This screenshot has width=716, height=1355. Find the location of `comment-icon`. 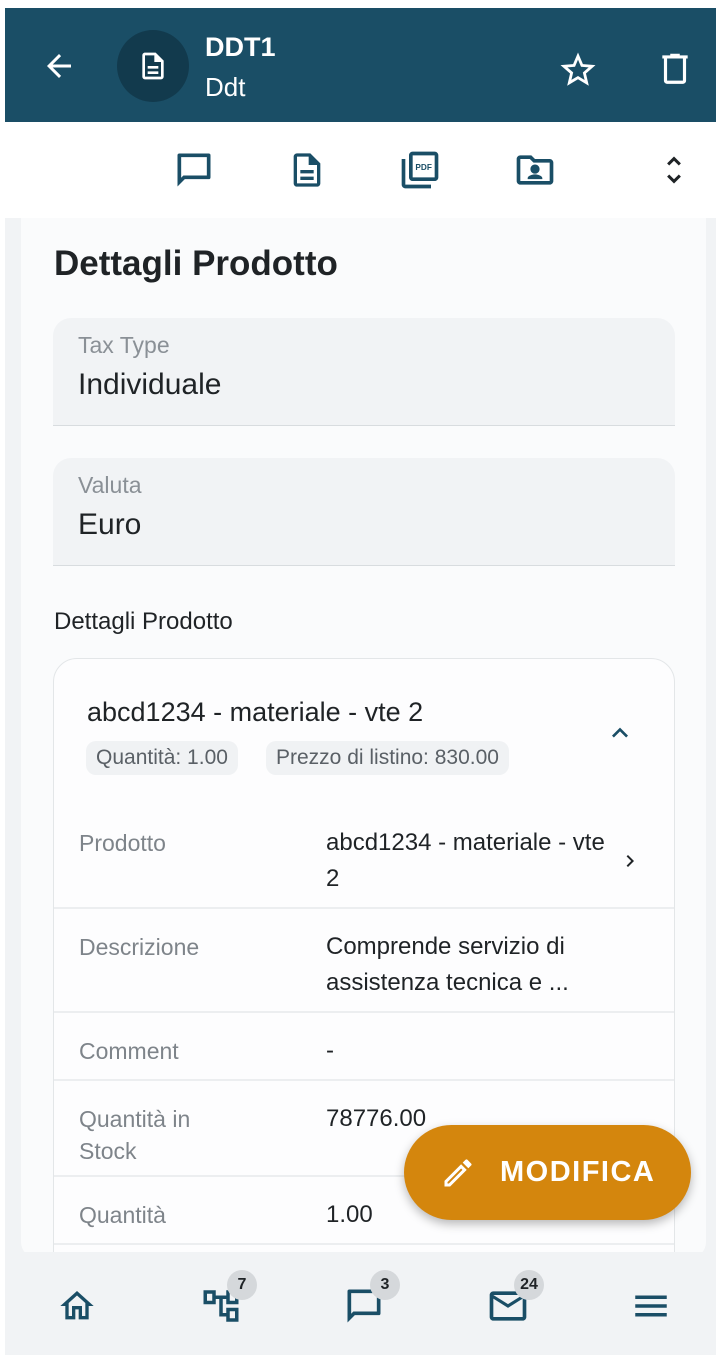

comment-icon is located at coordinates (194, 170).